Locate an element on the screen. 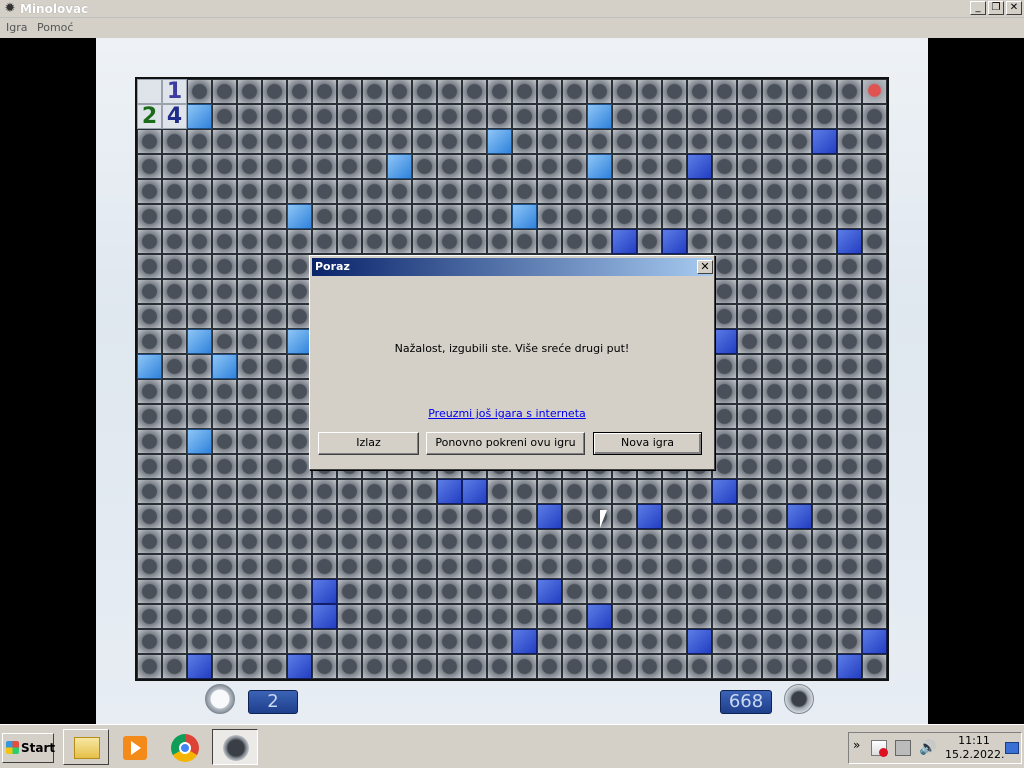  network-icon is located at coordinates (903, 748).